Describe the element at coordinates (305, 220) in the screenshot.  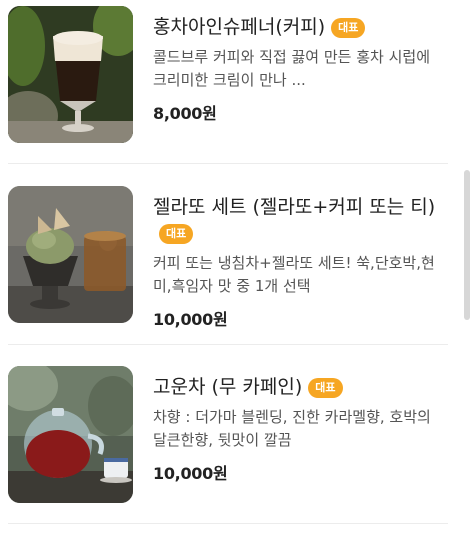
I see `menu-item-title: 젤라또 세트 (젤라또+커피 또는 티) 대표` at that location.